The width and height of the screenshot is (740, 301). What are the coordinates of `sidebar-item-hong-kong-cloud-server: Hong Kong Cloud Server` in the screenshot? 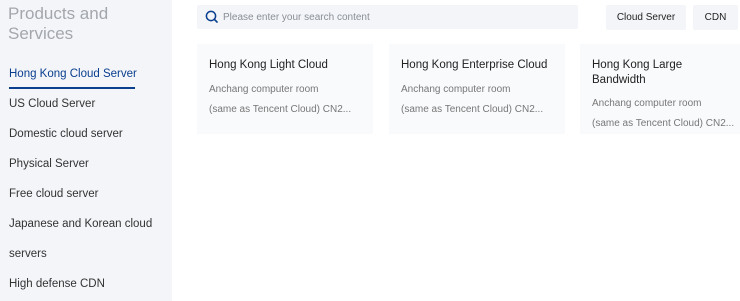 It's located at (73, 74).